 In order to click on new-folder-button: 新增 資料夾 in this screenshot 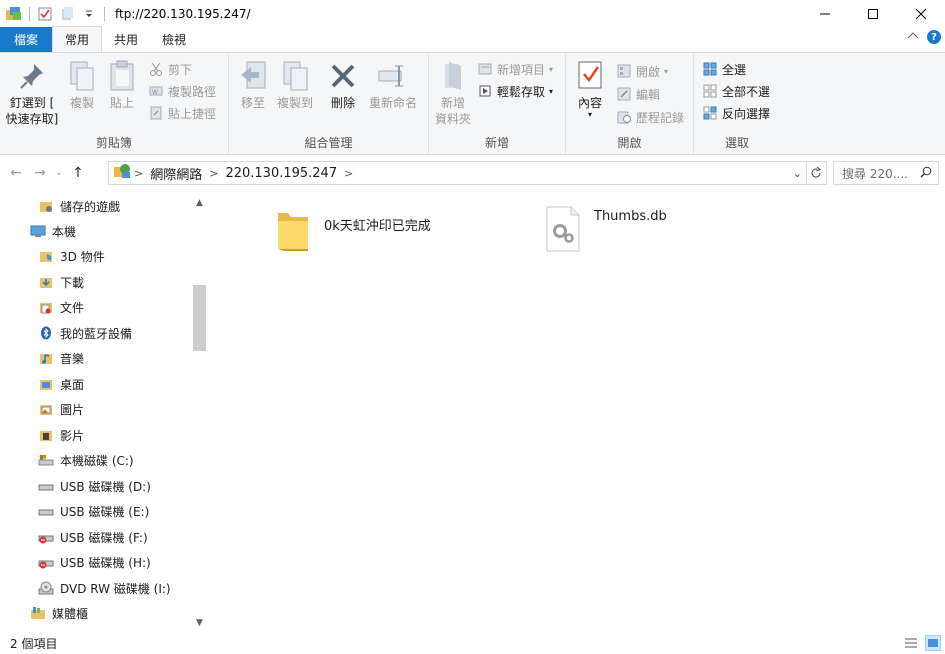, I will do `click(453, 93)`.